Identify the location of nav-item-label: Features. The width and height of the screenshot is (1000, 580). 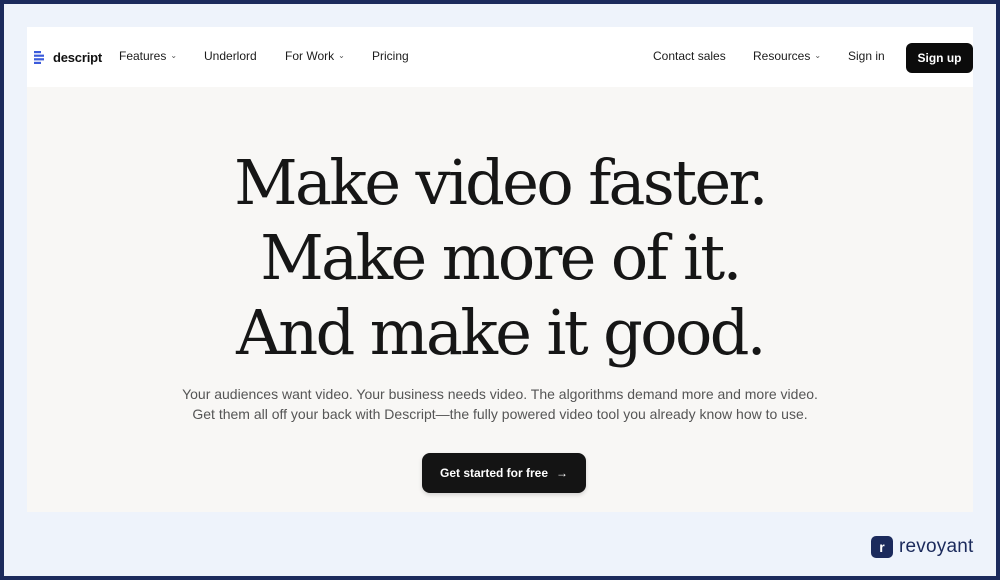
(143, 56).